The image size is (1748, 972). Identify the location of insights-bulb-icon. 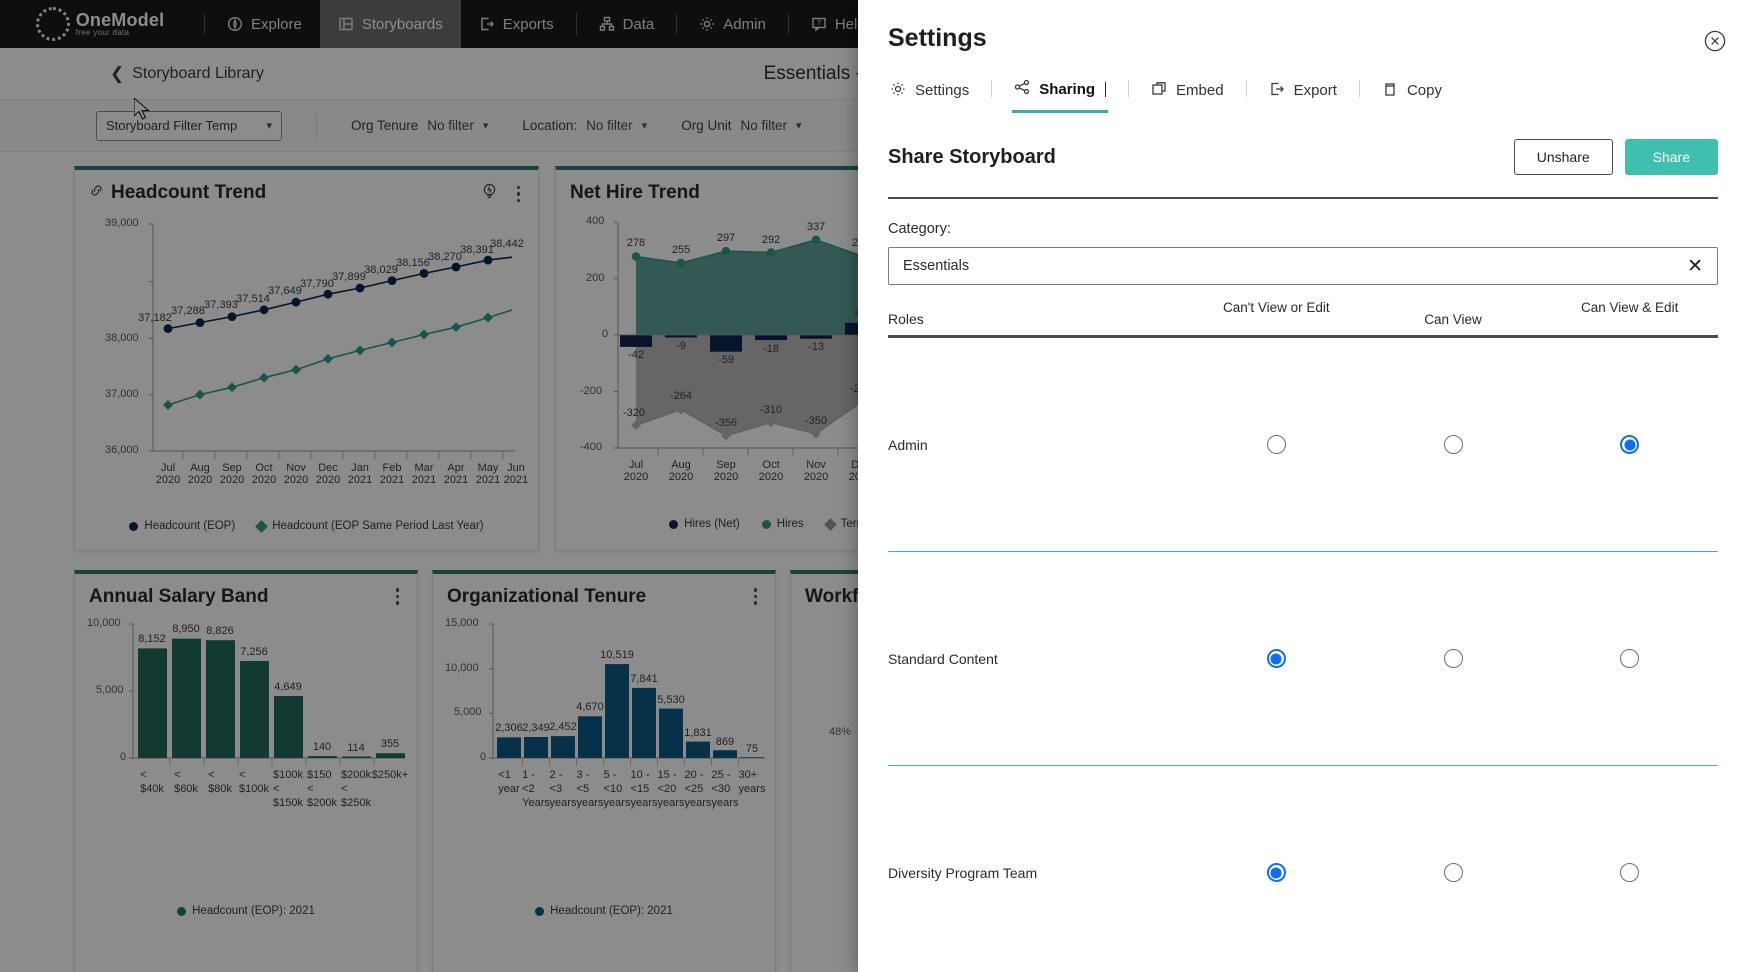
(489, 194).